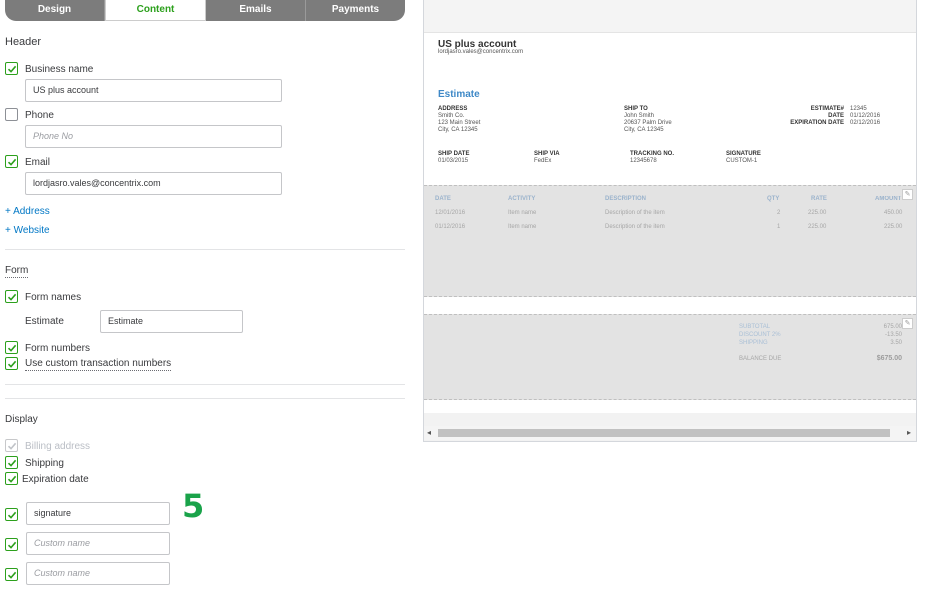 This screenshot has height=596, width=925. I want to click on expiration-date-checkbox, so click(11, 478).